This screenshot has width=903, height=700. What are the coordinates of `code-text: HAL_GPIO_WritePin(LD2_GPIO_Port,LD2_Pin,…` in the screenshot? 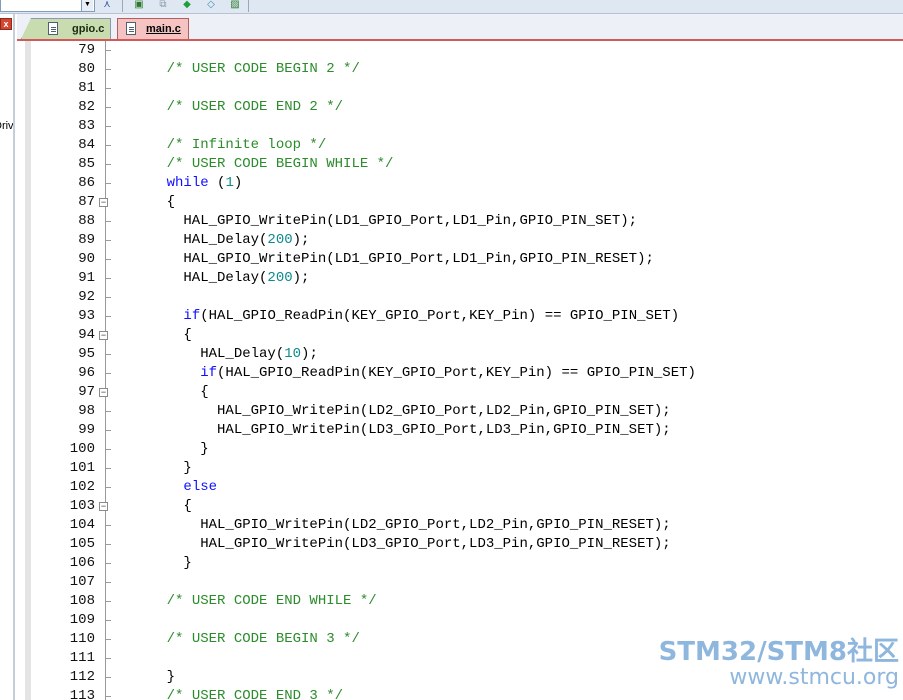 It's located at (402, 411).